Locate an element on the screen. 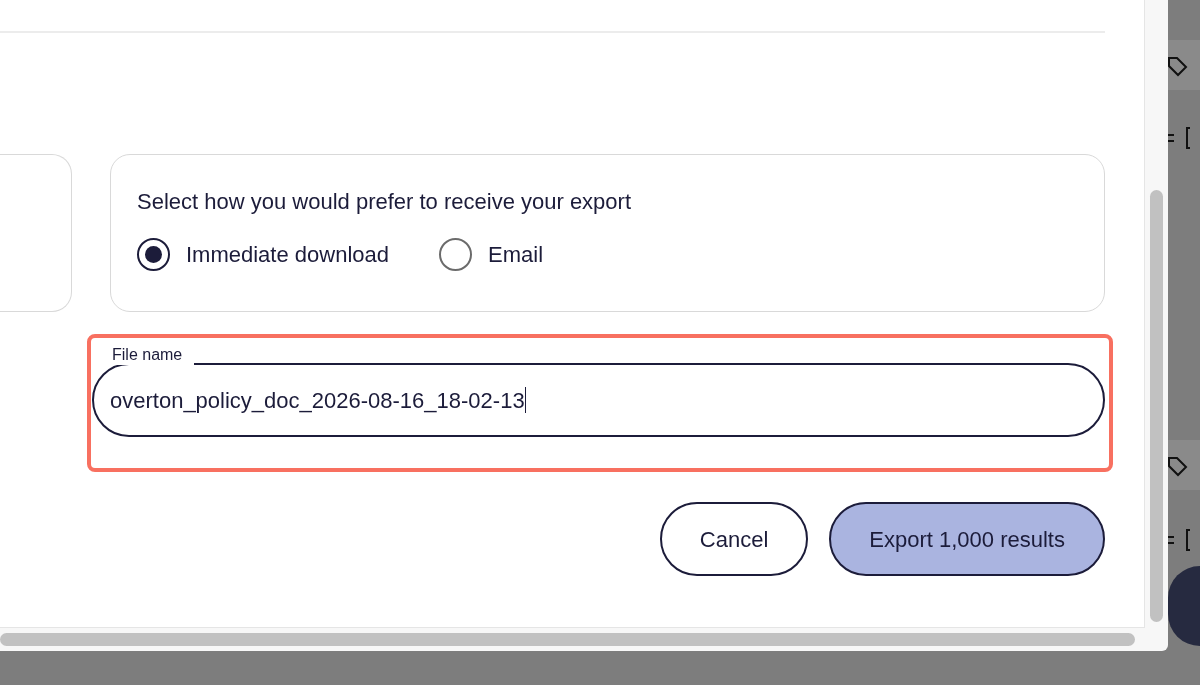 The image size is (1200, 685). export-prompt: Select how you would prefer to receive your export is located at coordinates (385, 202).